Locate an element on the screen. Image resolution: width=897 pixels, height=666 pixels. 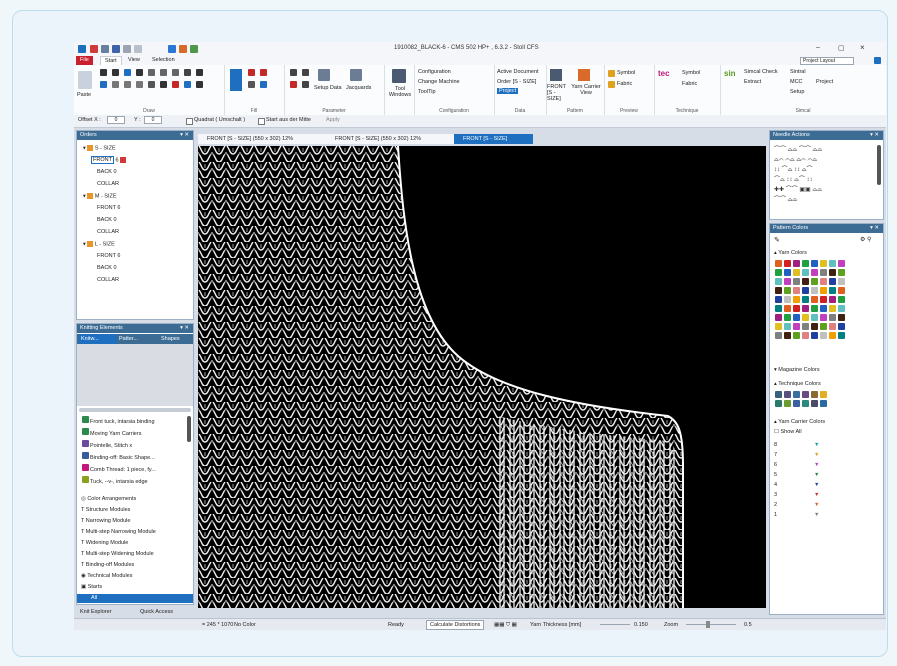
element-item: Front tuck, intarsia binding is located at coordinates (118, 420).